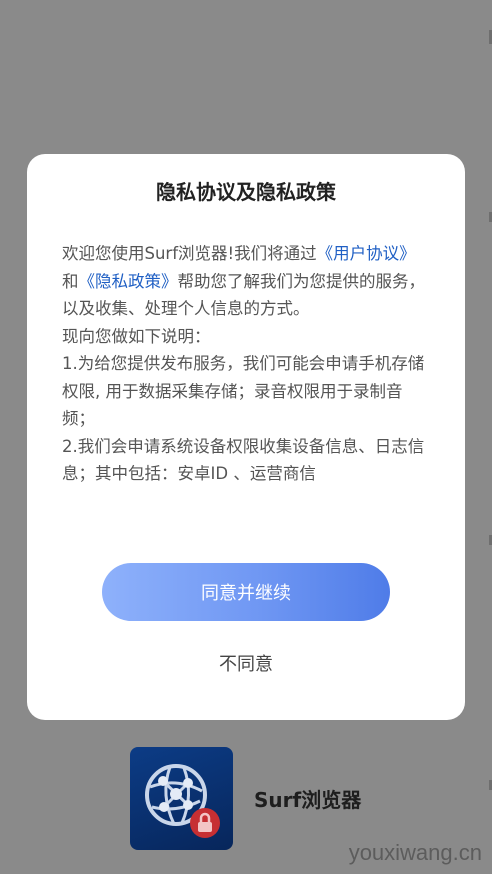  What do you see at coordinates (246, 663) in the screenshot?
I see `disagree-button: 不同意` at bounding box center [246, 663].